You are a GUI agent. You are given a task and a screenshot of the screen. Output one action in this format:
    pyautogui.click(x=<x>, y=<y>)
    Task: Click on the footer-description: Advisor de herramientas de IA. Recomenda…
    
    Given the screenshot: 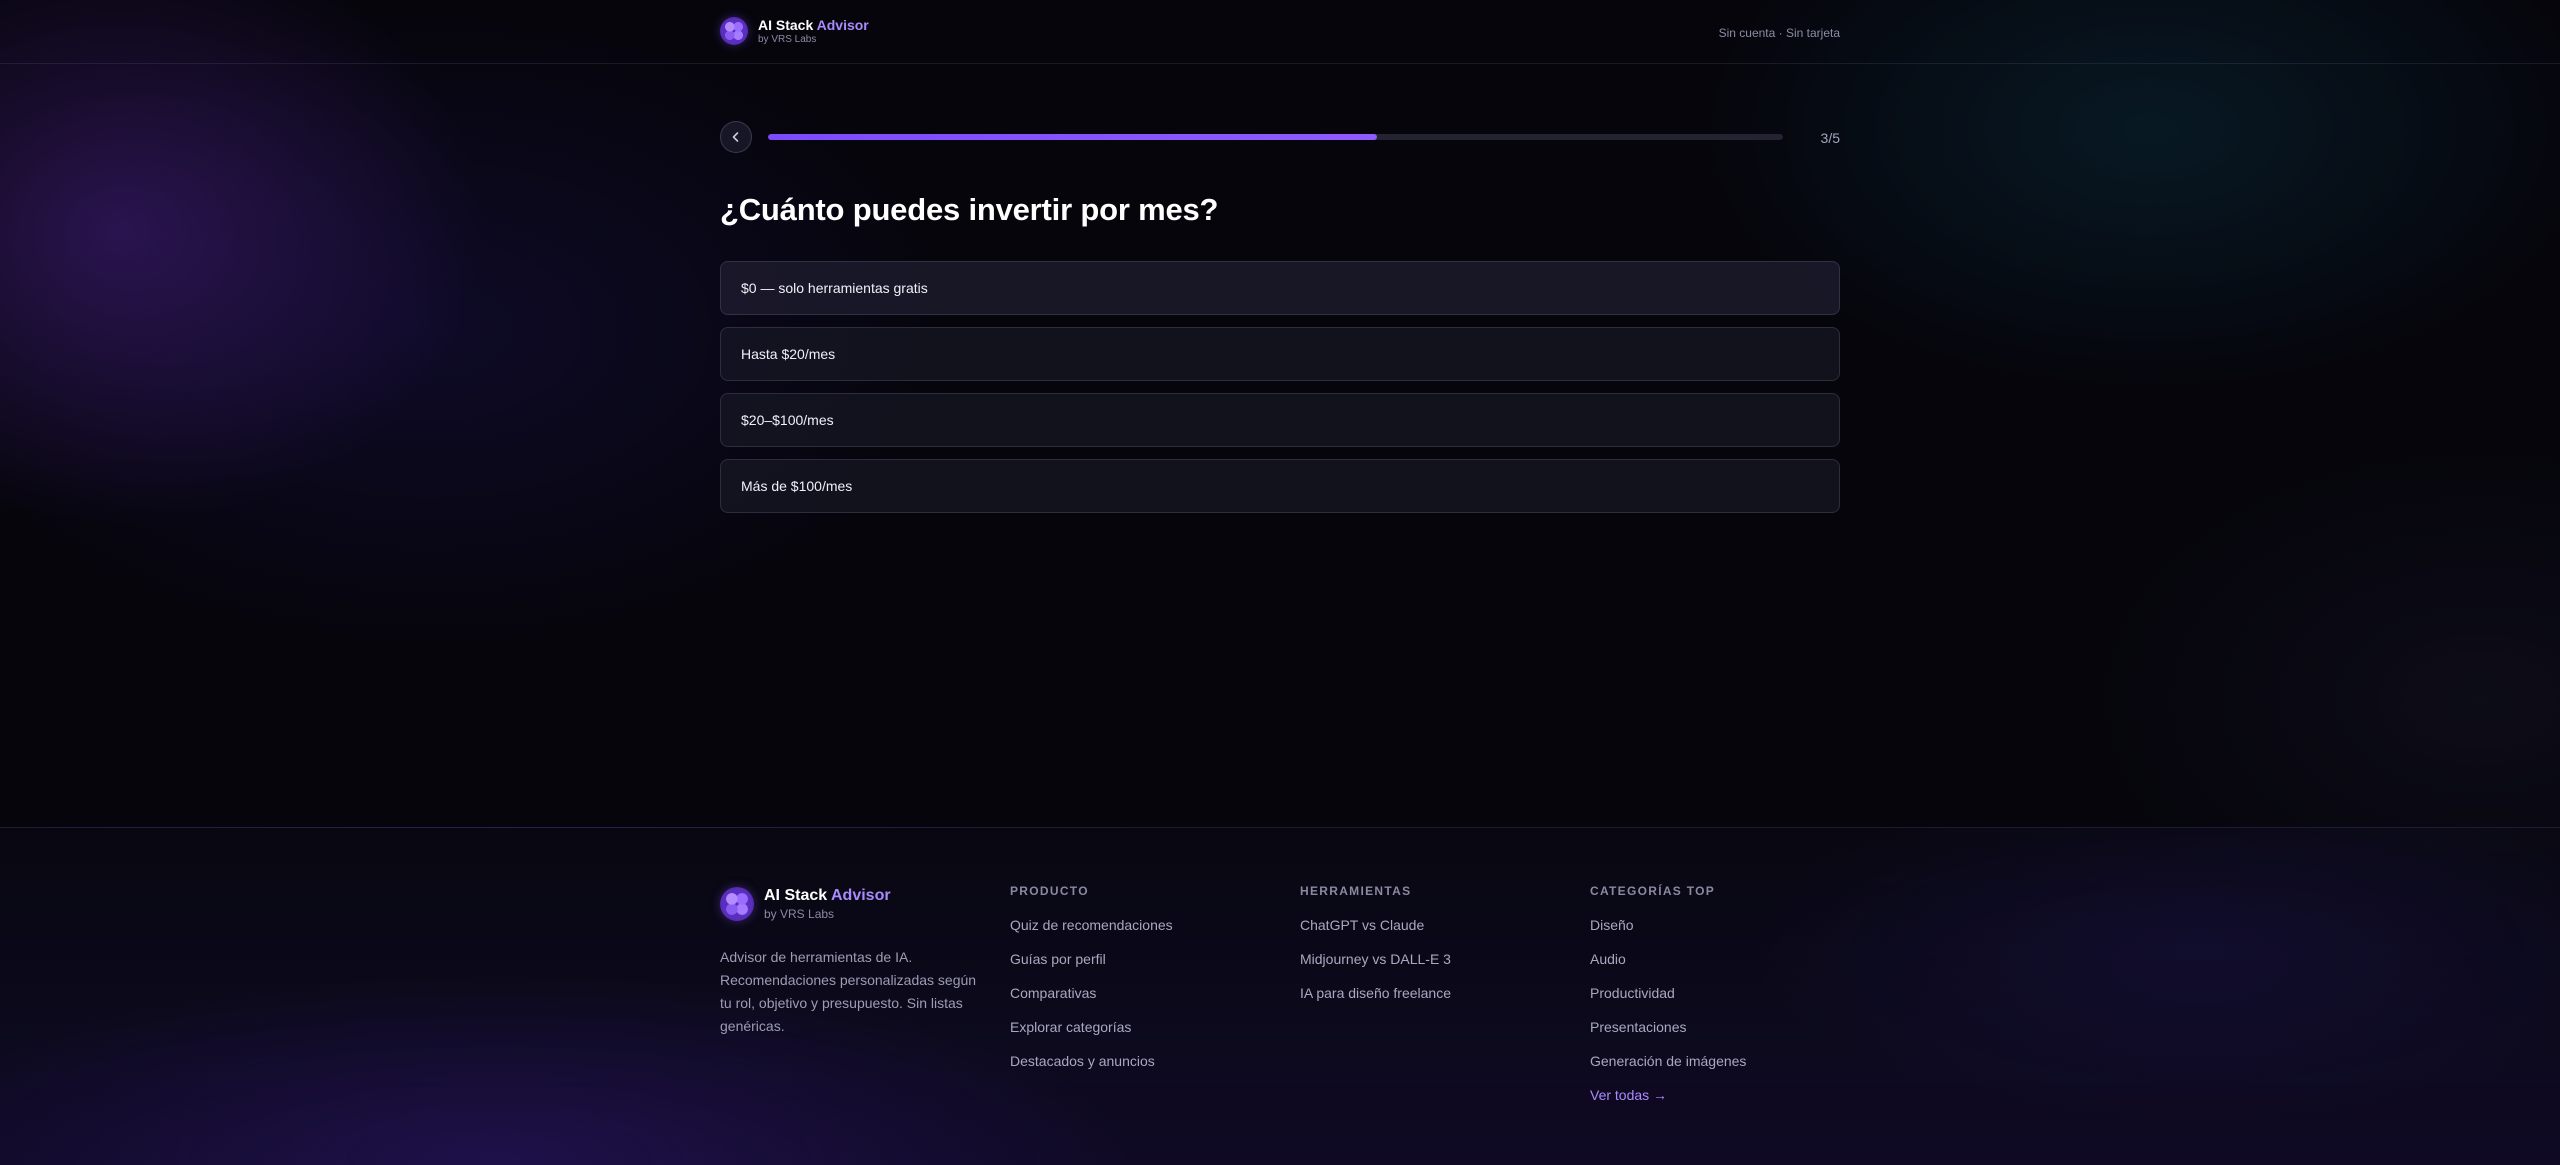 What is the action you would take?
    pyautogui.click(x=848, y=991)
    